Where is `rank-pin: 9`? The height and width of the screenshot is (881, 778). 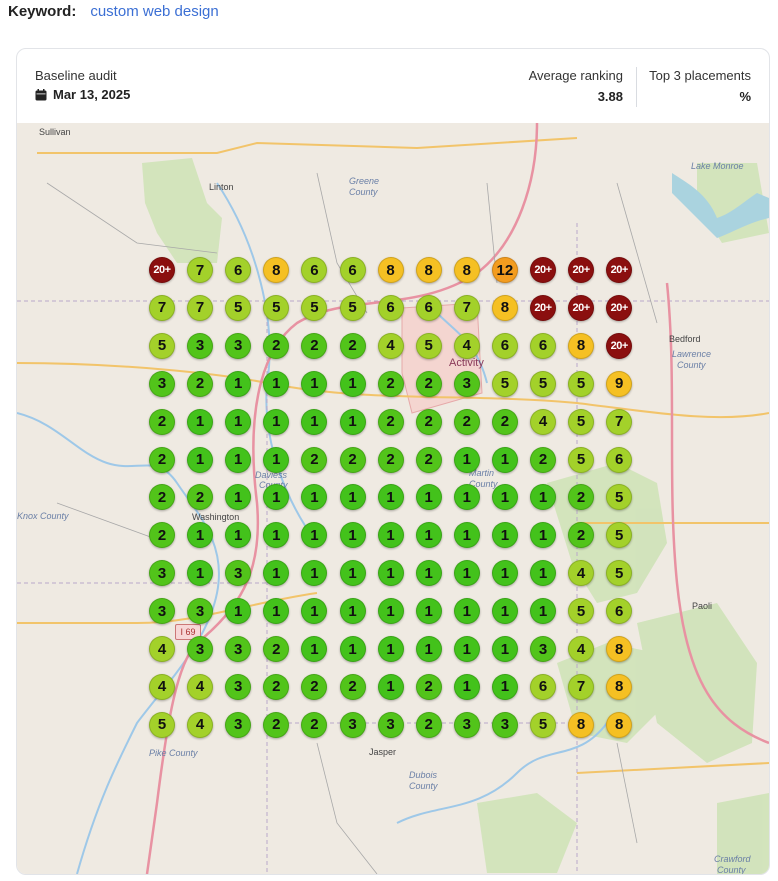 rank-pin: 9 is located at coordinates (619, 383).